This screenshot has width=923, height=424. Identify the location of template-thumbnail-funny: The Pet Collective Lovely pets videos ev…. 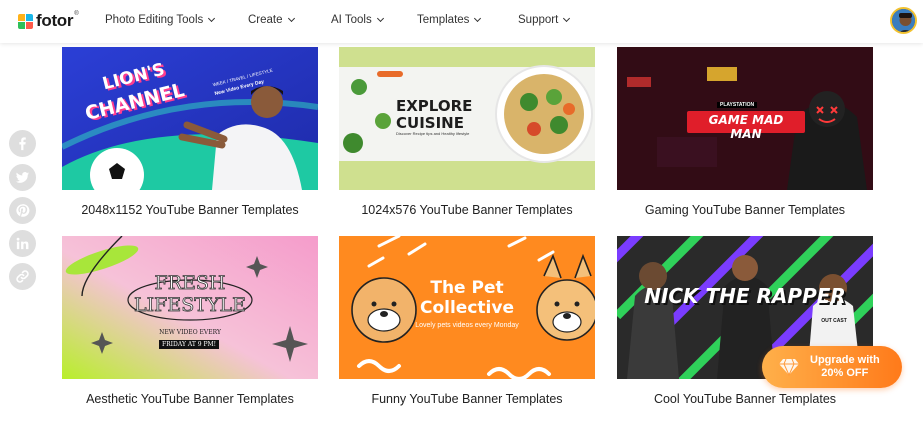
(467, 307).